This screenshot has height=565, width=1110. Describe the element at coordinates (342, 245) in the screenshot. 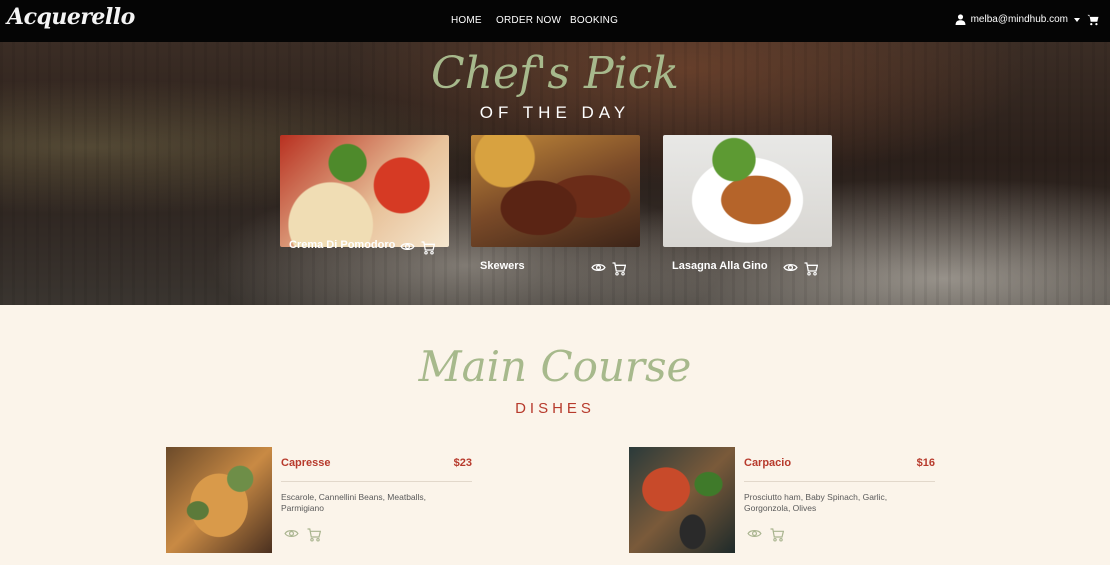

I see `pick-name: Crema Di Pomodoro` at that location.